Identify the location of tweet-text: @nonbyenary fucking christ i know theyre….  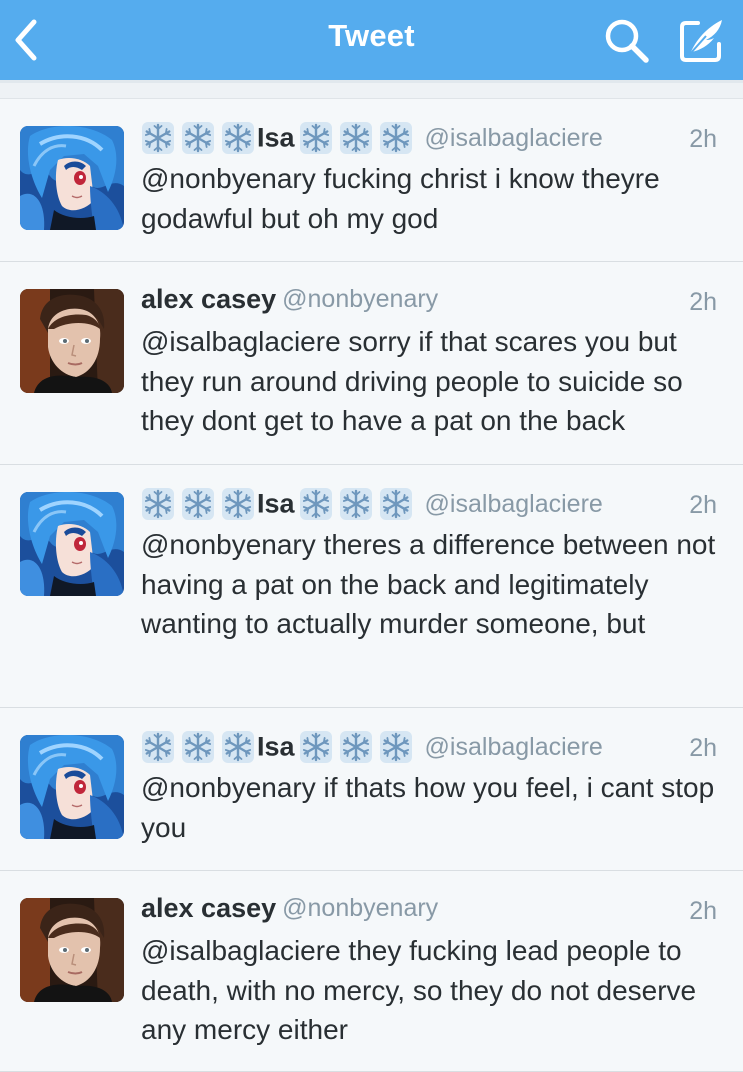
(400, 198).